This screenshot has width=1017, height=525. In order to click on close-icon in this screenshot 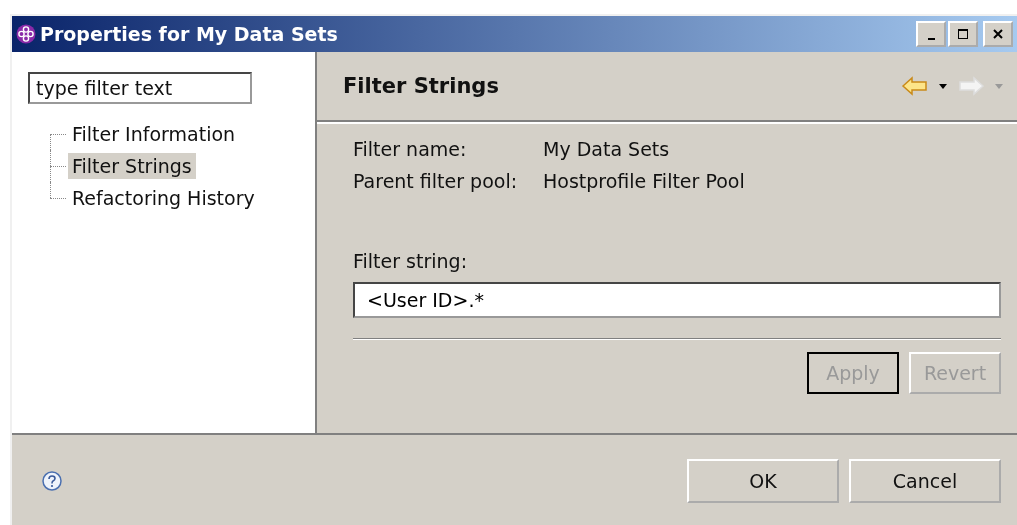, I will do `click(998, 34)`.